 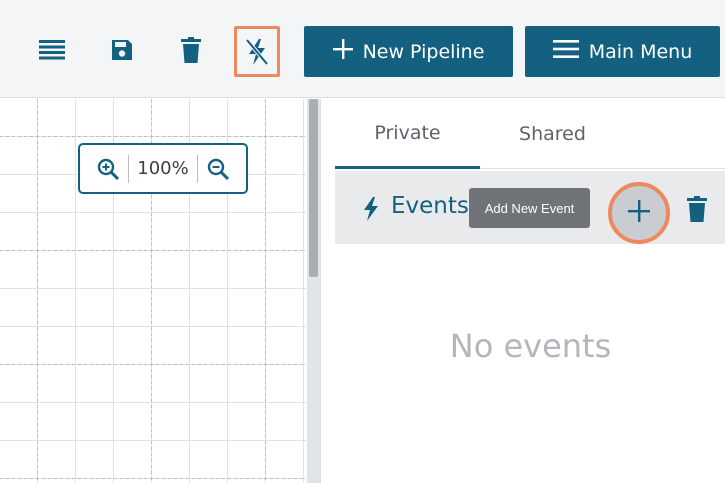 What do you see at coordinates (257, 51) in the screenshot?
I see `disable-flow-icon` at bounding box center [257, 51].